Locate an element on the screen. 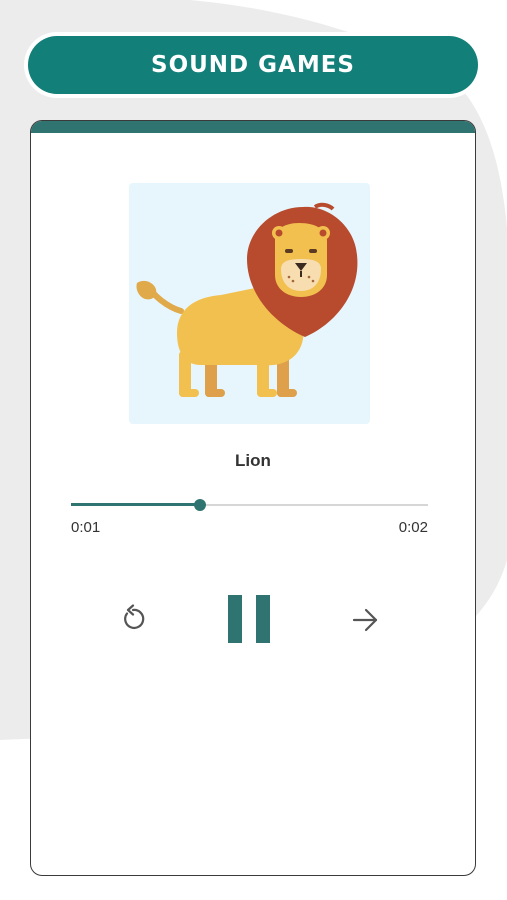 The width and height of the screenshot is (507, 900). replay-button is located at coordinates (133, 619).